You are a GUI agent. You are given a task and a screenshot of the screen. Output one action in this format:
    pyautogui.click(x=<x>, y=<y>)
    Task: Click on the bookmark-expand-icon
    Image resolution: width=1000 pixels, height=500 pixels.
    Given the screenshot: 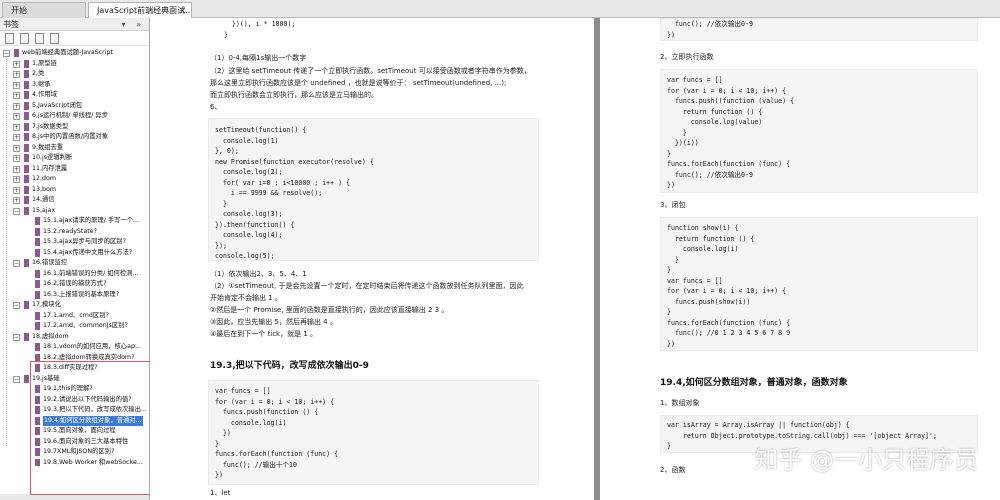 What is the action you would take?
    pyautogui.click(x=54, y=38)
    